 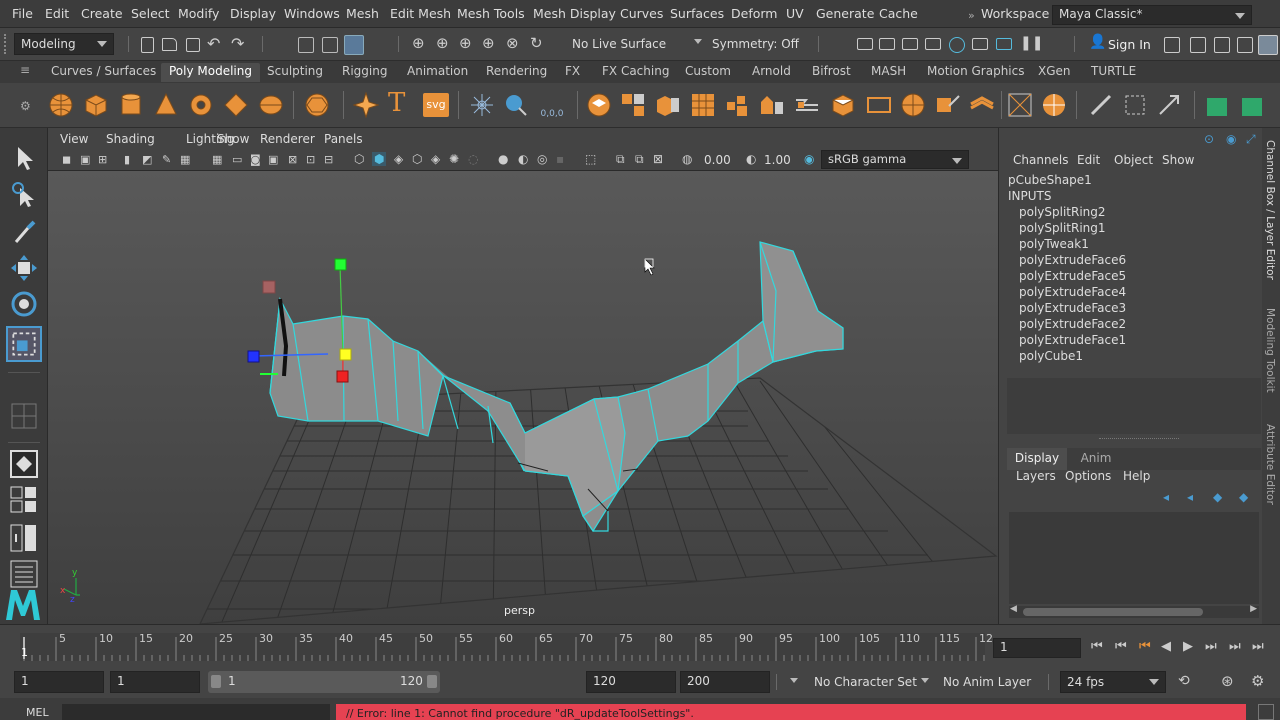 I want to click on poly-cylinder-icon, so click(x=131, y=105).